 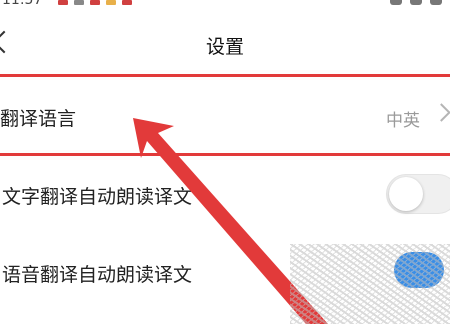 What do you see at coordinates (370, 284) in the screenshot?
I see `watermark-noise` at bounding box center [370, 284].